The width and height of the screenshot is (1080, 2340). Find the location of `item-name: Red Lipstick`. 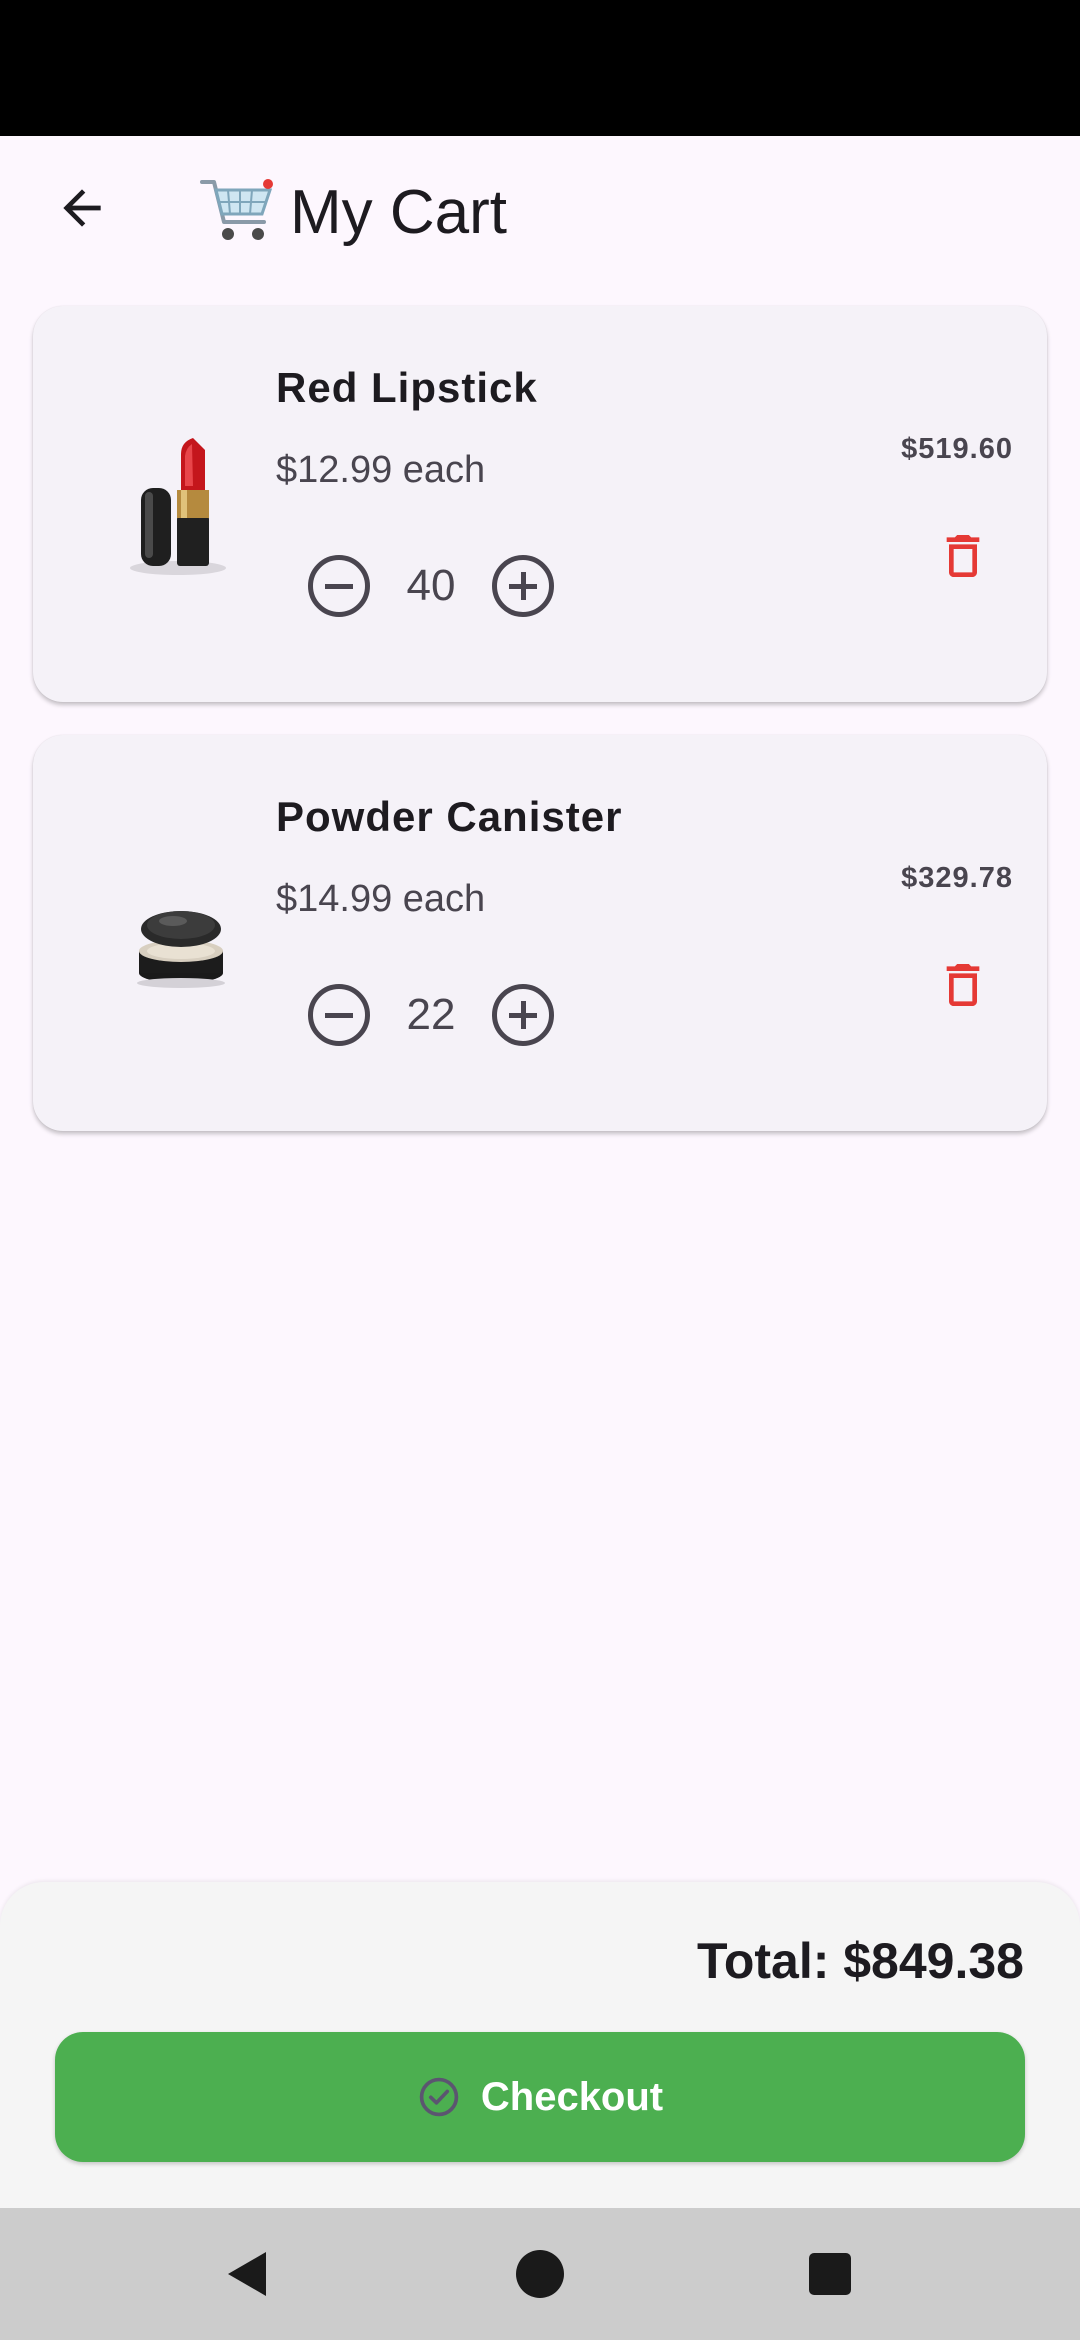

item-name: Red Lipstick is located at coordinates (407, 387).